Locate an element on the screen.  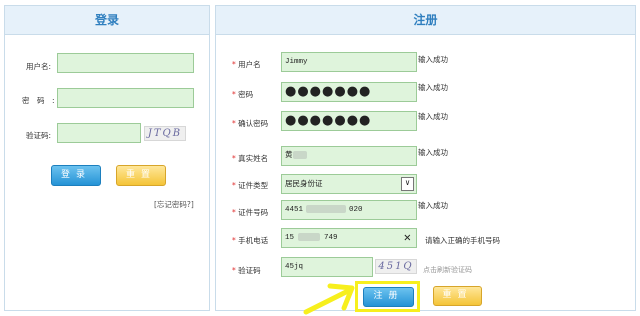
reg-real-name-input: 黄 is located at coordinates (349, 156).